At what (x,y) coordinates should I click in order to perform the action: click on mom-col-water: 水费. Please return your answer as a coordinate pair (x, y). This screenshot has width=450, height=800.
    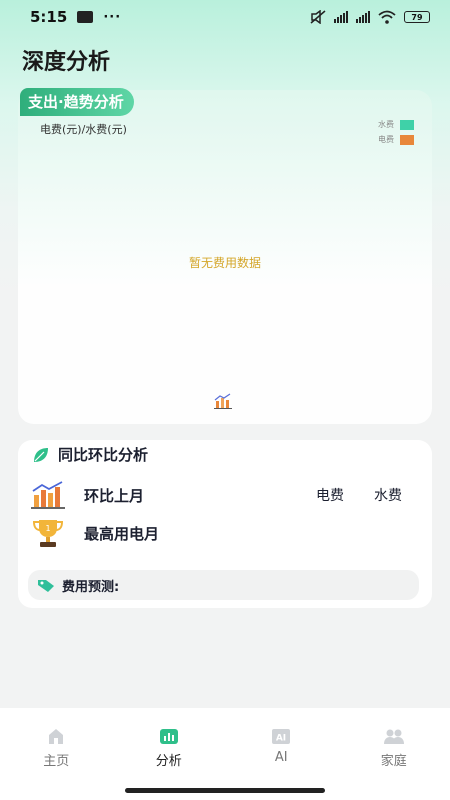
    Looking at the image, I should click on (388, 496).